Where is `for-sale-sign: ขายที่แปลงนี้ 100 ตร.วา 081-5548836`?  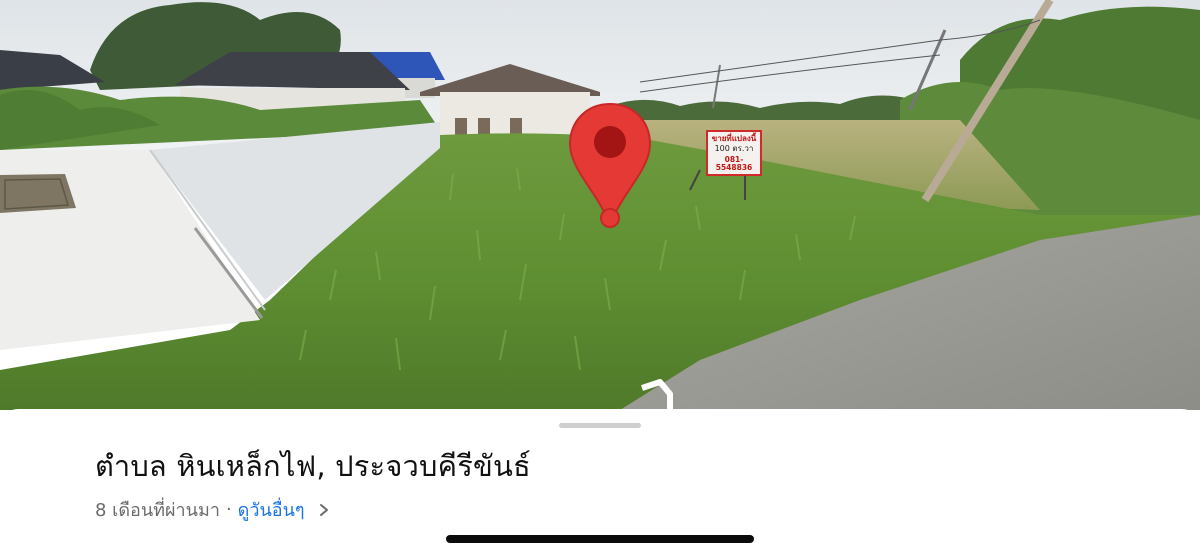
for-sale-sign: ขายที่แปลงนี้ 100 ตร.วา 081-5548836 is located at coordinates (734, 153).